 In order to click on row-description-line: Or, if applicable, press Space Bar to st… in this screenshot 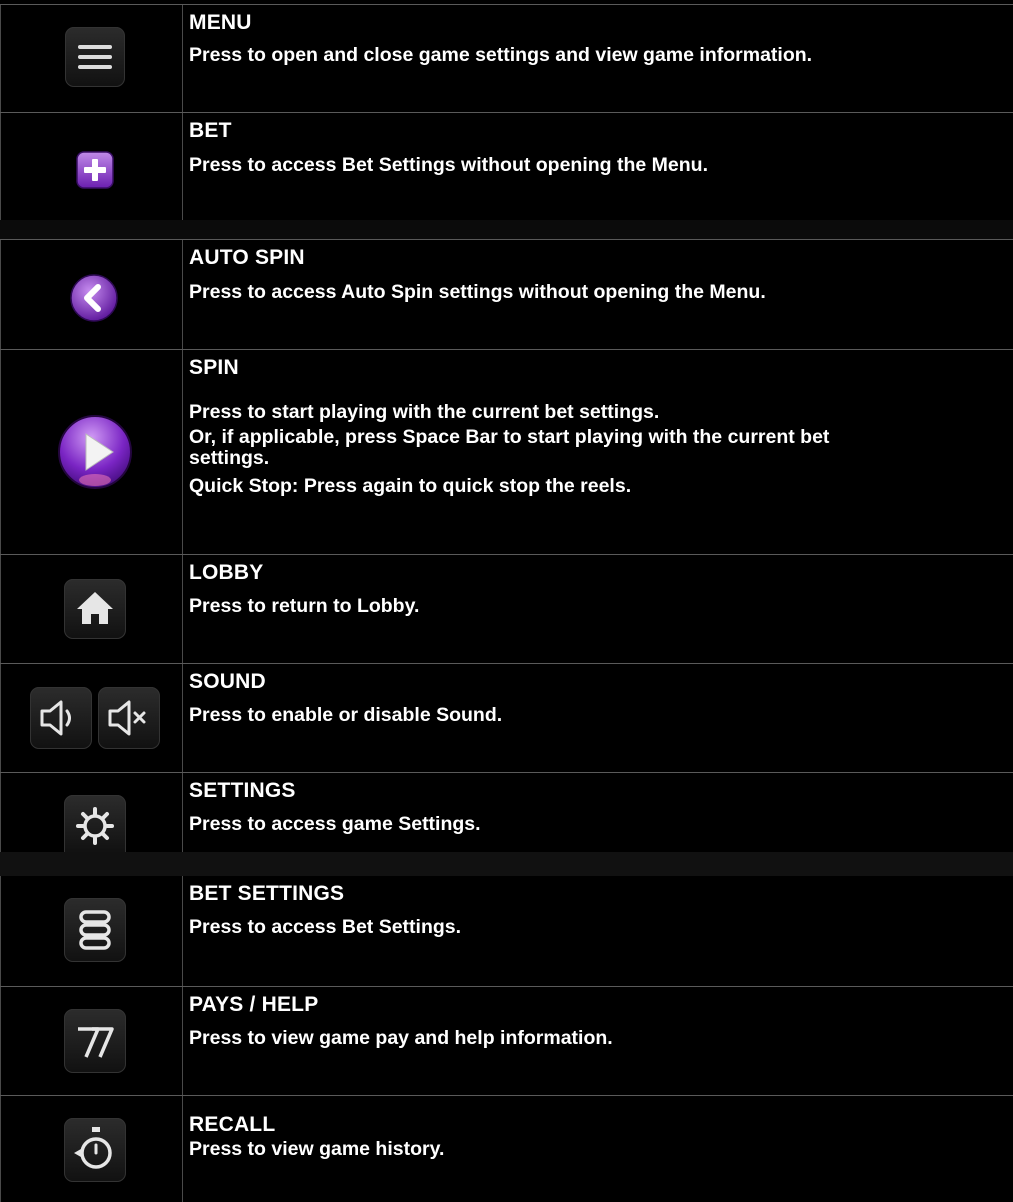, I will do `click(509, 437)`.